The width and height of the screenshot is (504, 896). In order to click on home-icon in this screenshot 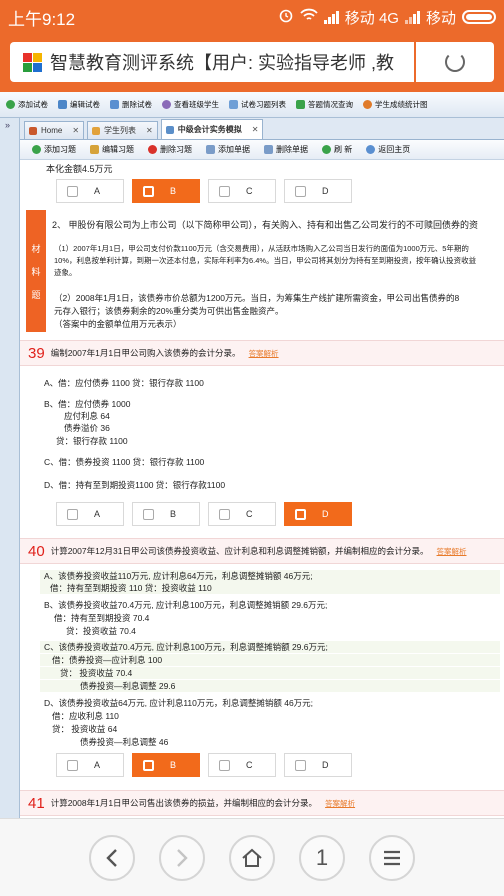, I will do `click(33, 130)`.